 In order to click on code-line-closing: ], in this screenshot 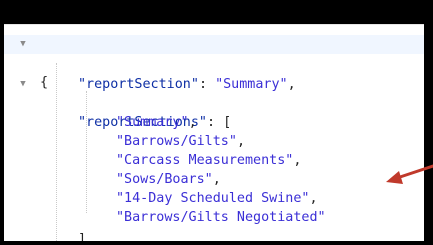, I will do `click(49, 226)`.